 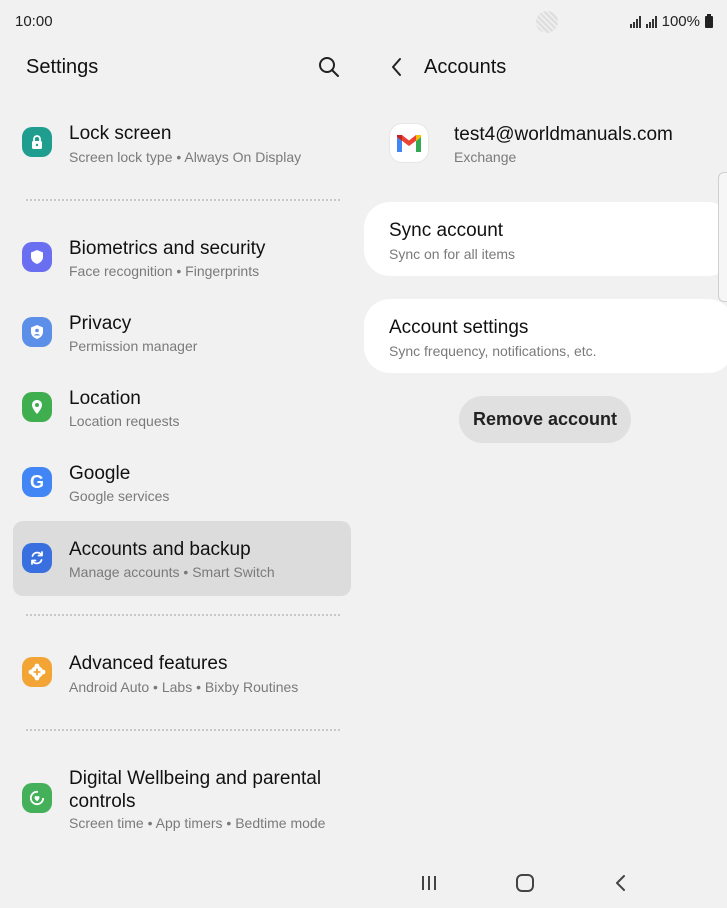 What do you see at coordinates (709, 20) in the screenshot?
I see `battery-icon` at bounding box center [709, 20].